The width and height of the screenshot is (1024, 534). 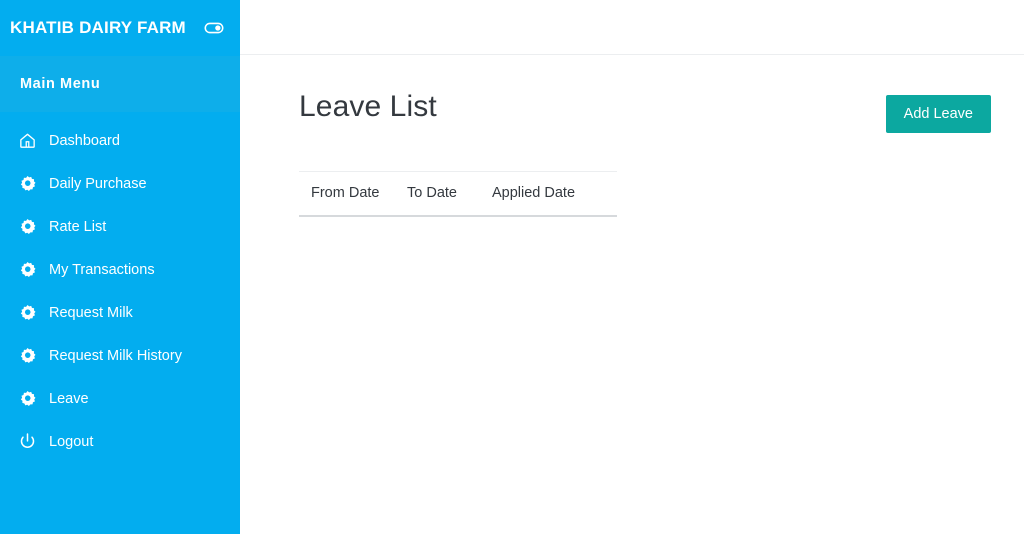 What do you see at coordinates (71, 441) in the screenshot?
I see `sidebar-item-label: Logout` at bounding box center [71, 441].